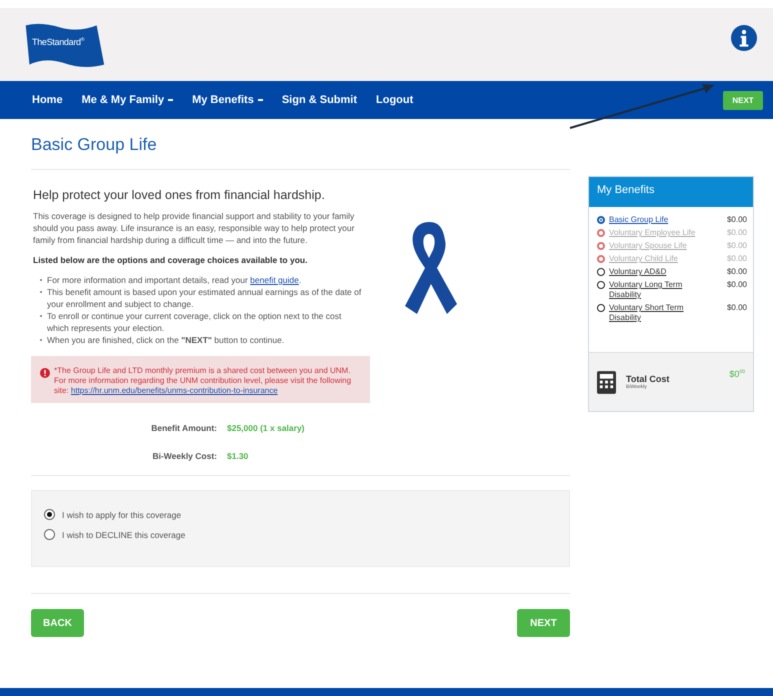 This screenshot has width=773, height=696. I want to click on option-label: I wish to DECLINE this coverage, so click(124, 535).